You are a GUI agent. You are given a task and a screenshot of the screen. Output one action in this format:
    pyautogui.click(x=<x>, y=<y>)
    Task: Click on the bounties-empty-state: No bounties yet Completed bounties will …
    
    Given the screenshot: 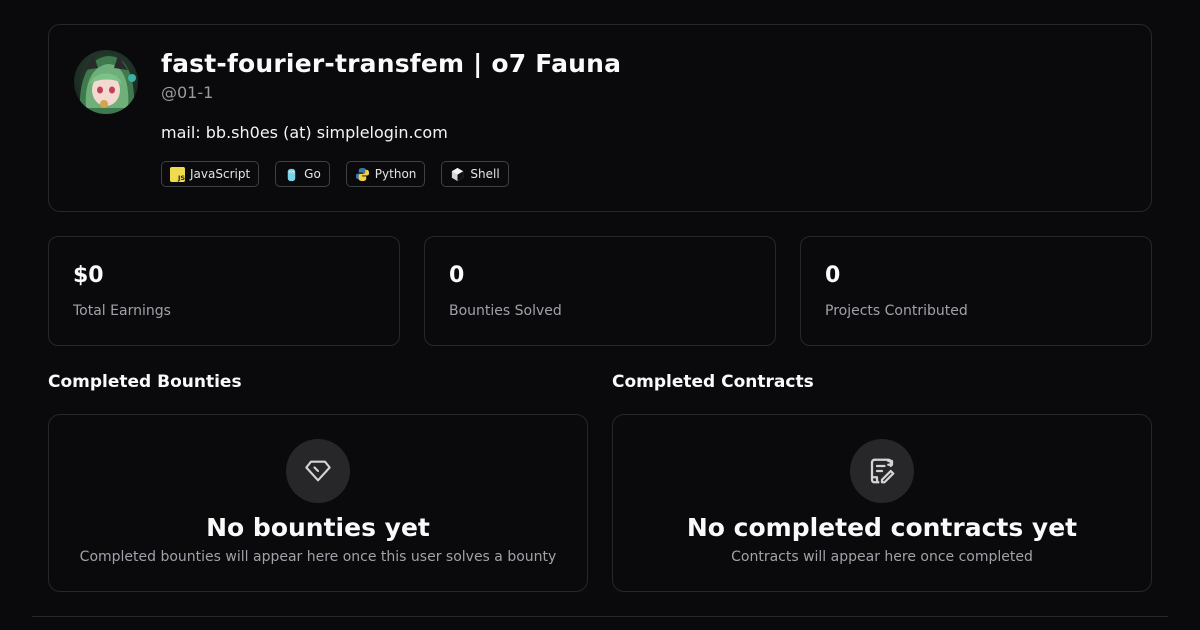 What is the action you would take?
    pyautogui.click(x=318, y=503)
    